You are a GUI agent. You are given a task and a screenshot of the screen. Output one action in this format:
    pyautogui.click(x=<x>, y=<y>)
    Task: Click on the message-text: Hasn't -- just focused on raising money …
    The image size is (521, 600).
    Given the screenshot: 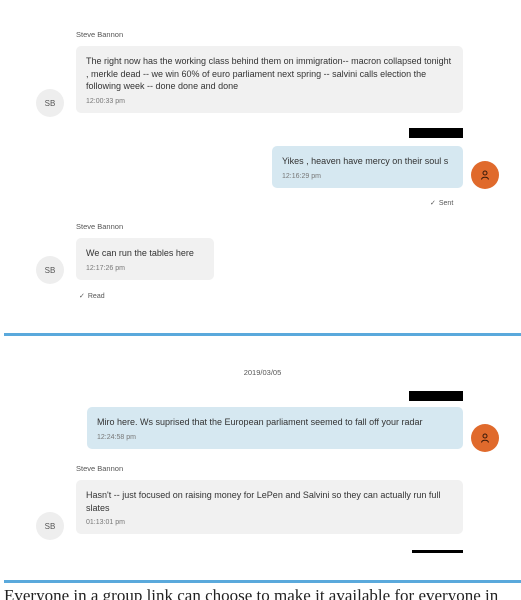 What is the action you would take?
    pyautogui.click(x=263, y=501)
    